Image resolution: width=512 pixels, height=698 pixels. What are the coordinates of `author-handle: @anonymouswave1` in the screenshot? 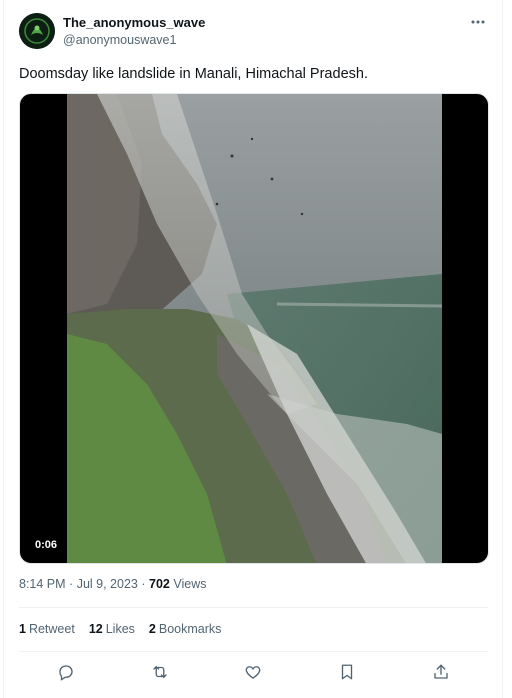 It's located at (134, 40).